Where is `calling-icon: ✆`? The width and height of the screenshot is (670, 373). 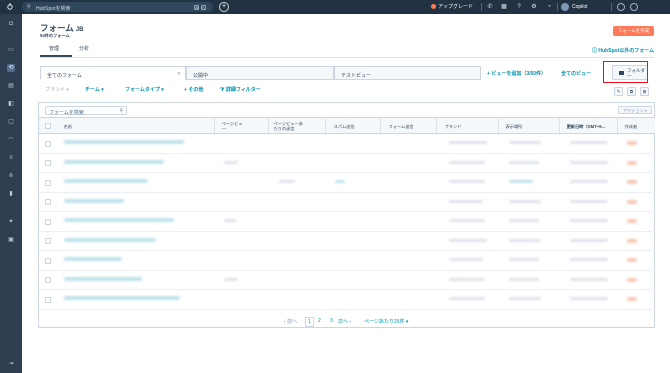
calling-icon: ✆ is located at coordinates (490, 7).